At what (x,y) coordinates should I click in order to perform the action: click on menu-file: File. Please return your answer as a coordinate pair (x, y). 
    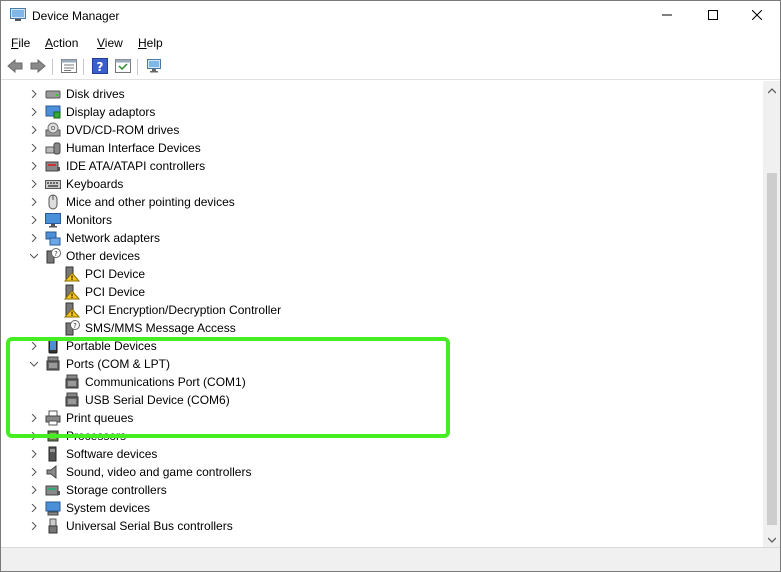
    Looking at the image, I should click on (20, 43).